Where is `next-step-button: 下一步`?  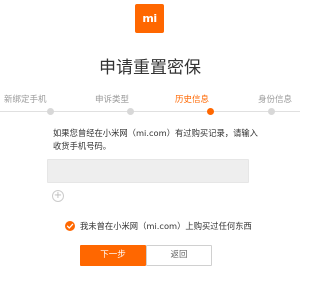 next-step-button: 下一步 is located at coordinates (113, 255).